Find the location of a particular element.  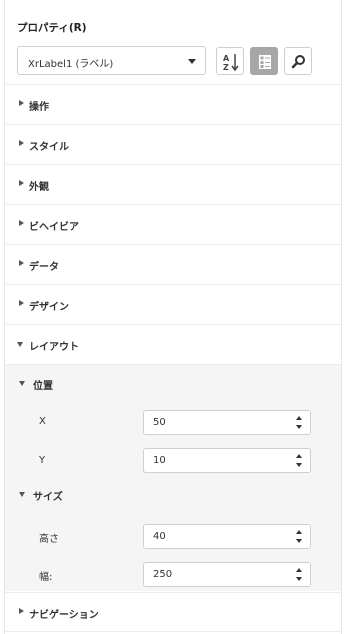

panel-title: プロパティ(R) is located at coordinates (52, 28).